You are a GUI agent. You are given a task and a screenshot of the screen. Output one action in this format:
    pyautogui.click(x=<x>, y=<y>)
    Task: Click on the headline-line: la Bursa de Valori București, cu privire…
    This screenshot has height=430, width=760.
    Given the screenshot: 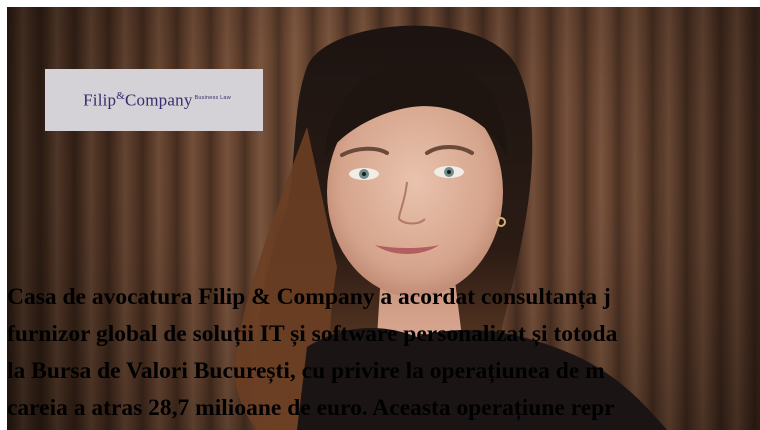 What is the action you would take?
    pyautogui.click(x=306, y=371)
    